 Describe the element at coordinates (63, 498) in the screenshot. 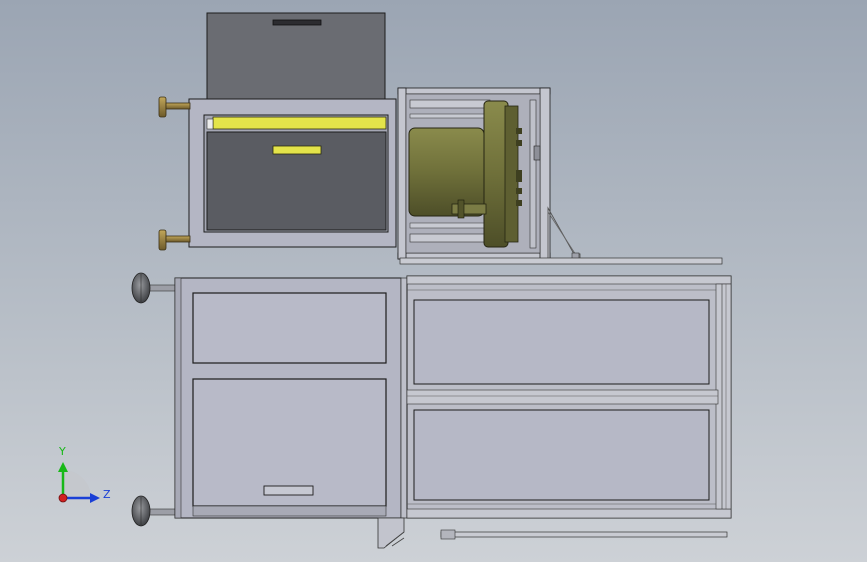

I see `triad-origin` at that location.